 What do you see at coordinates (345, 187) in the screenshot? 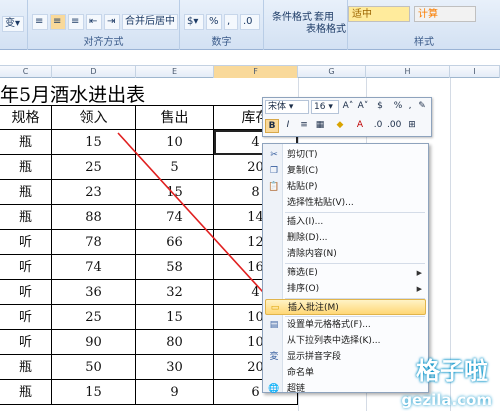
I see `menu-item-paste: 📋 粘贴(P)` at bounding box center [345, 187].